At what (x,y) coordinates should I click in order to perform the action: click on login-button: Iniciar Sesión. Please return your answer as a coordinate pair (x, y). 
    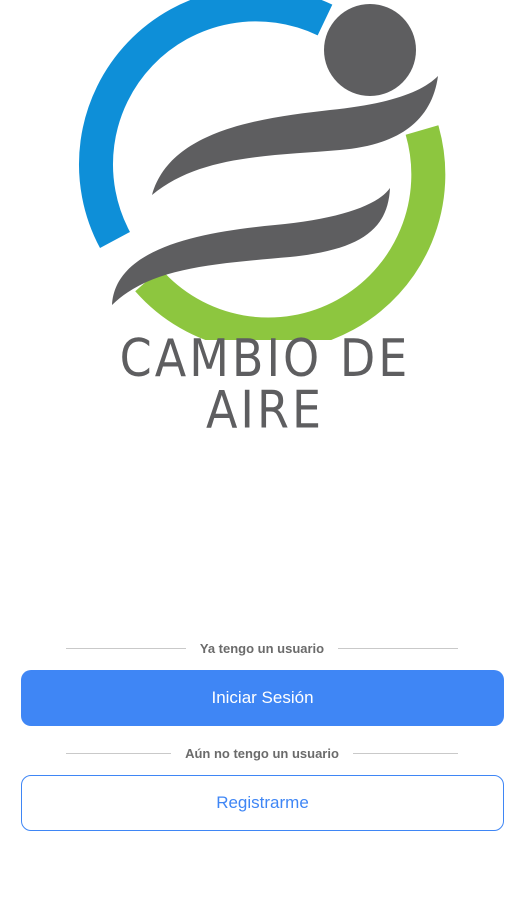
    Looking at the image, I should click on (262, 698).